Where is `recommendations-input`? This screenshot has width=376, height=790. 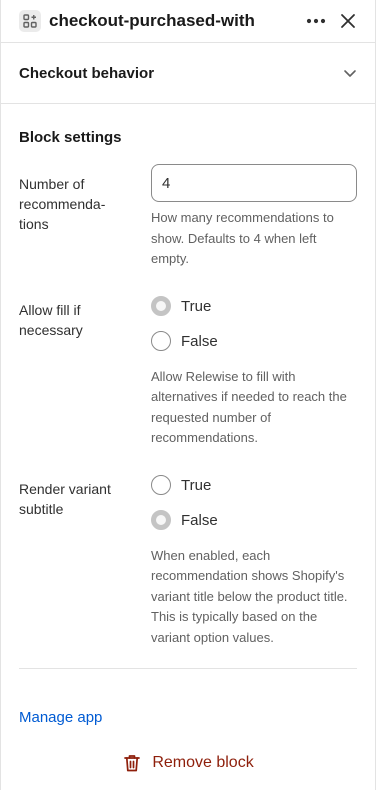
recommendations-input is located at coordinates (254, 183).